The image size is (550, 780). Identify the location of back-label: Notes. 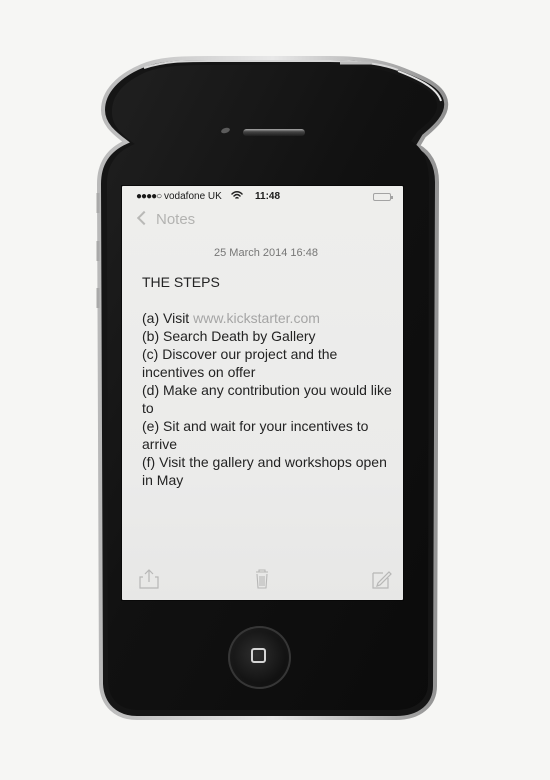
(176, 219).